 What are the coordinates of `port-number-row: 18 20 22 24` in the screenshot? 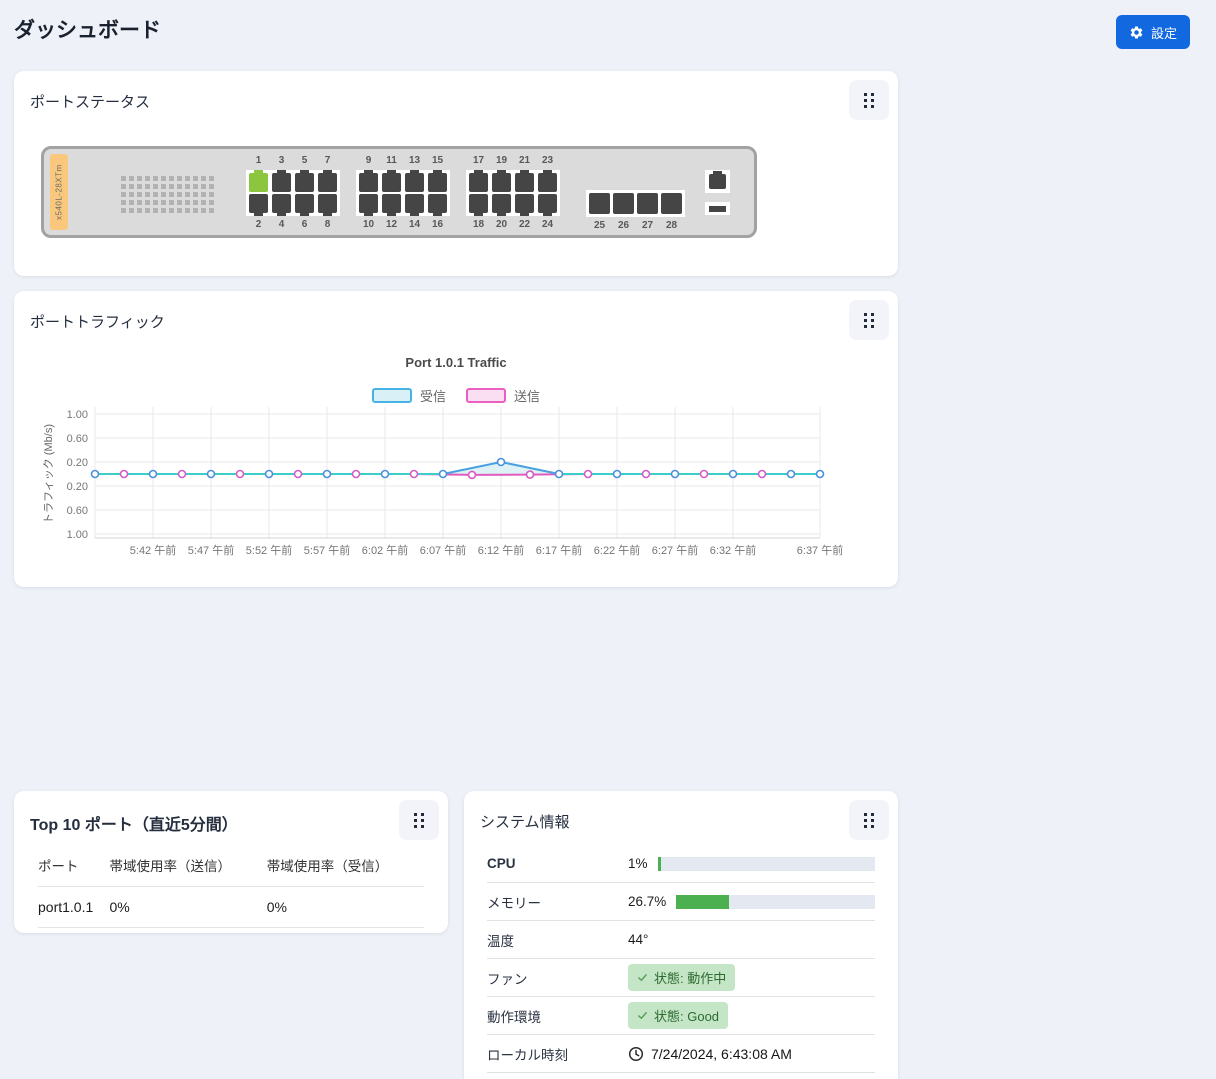 It's located at (513, 225).